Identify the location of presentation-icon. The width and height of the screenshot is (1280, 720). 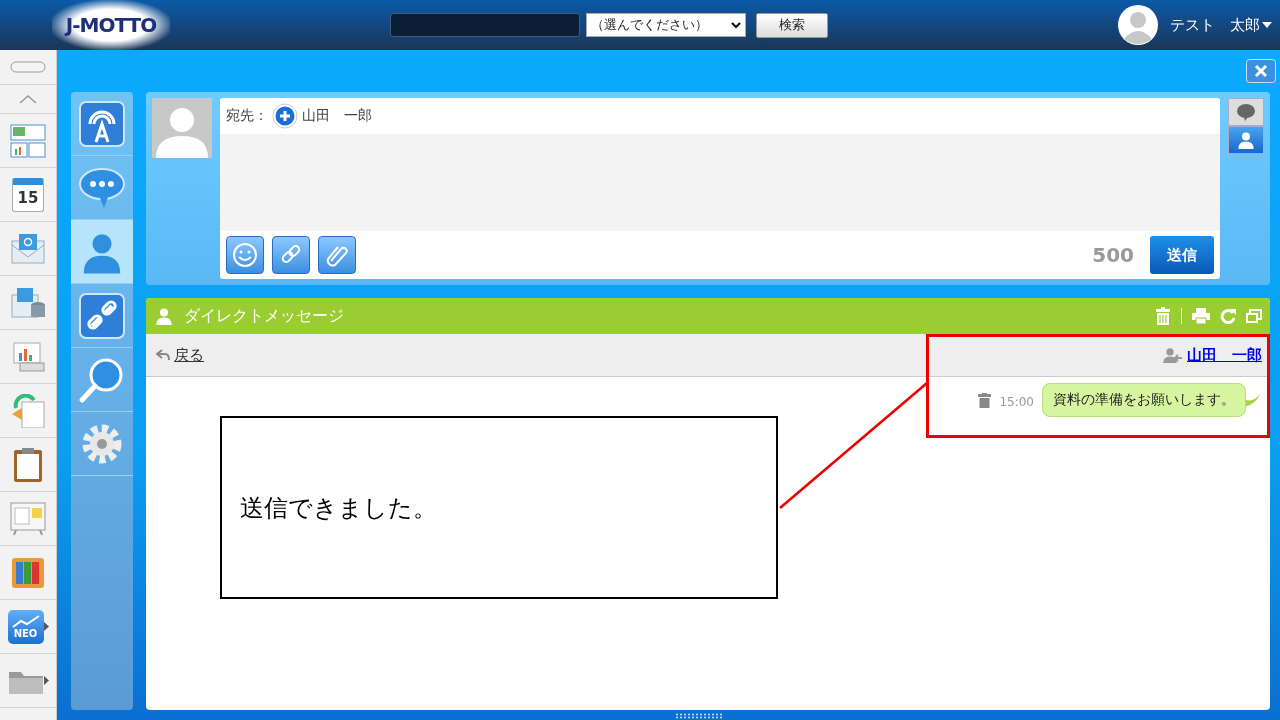
(28, 356).